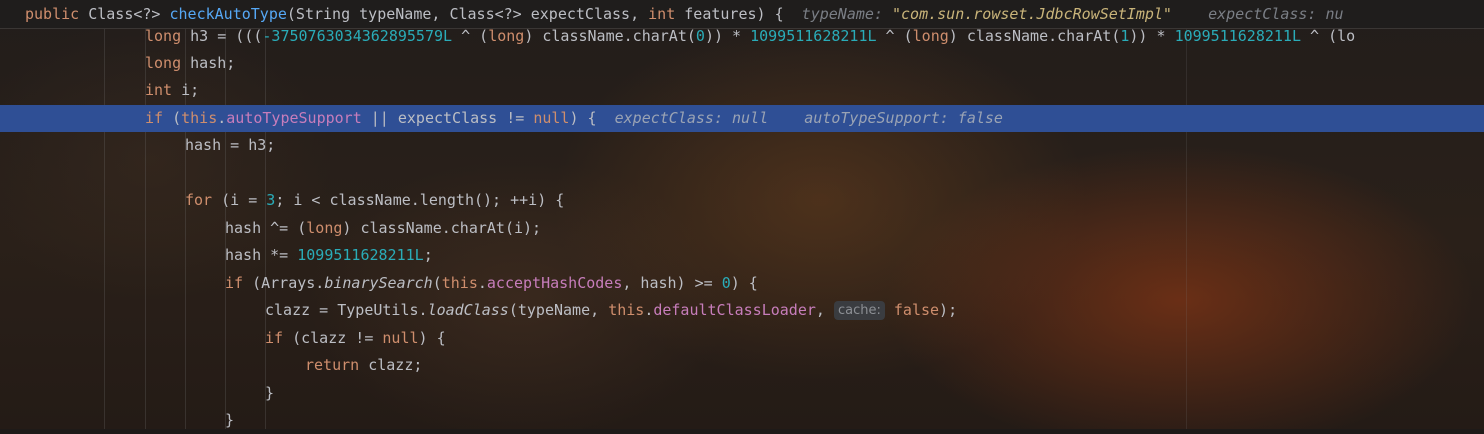 This screenshot has height=434, width=1484. What do you see at coordinates (428, 255) in the screenshot?
I see `code-text: ;` at bounding box center [428, 255].